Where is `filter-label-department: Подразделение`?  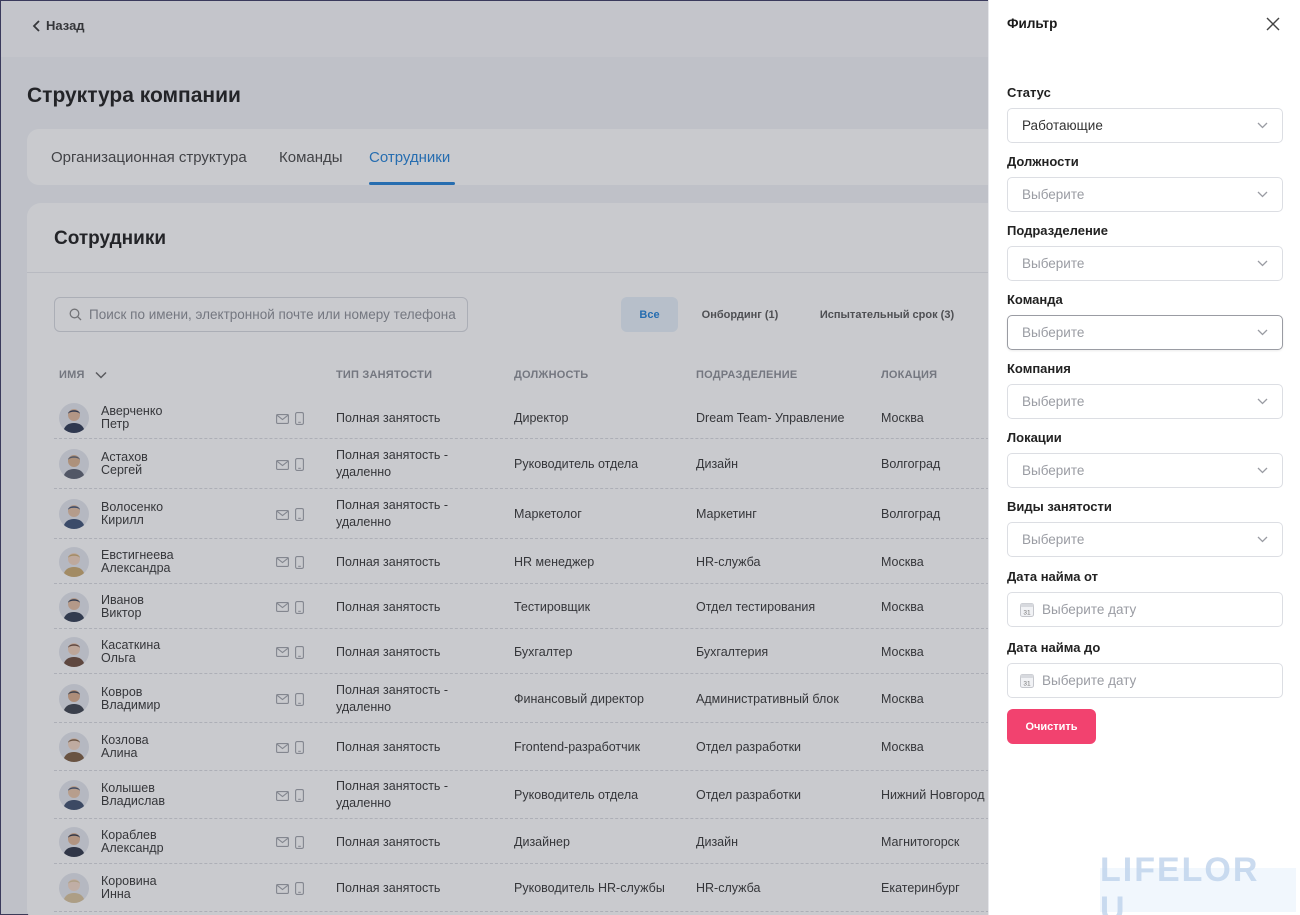 filter-label-department: Подразделение is located at coordinates (1058, 230).